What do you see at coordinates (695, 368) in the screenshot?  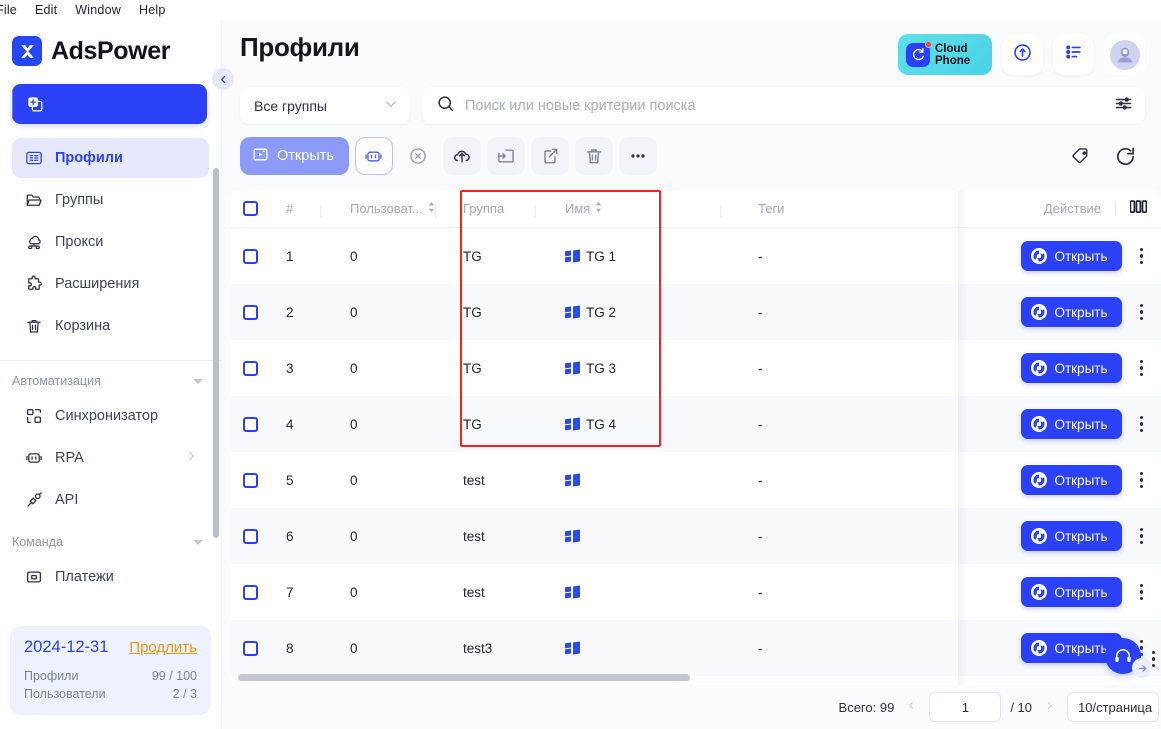 I see `table-row: 3 0 TG TG 3 - Открыть` at bounding box center [695, 368].